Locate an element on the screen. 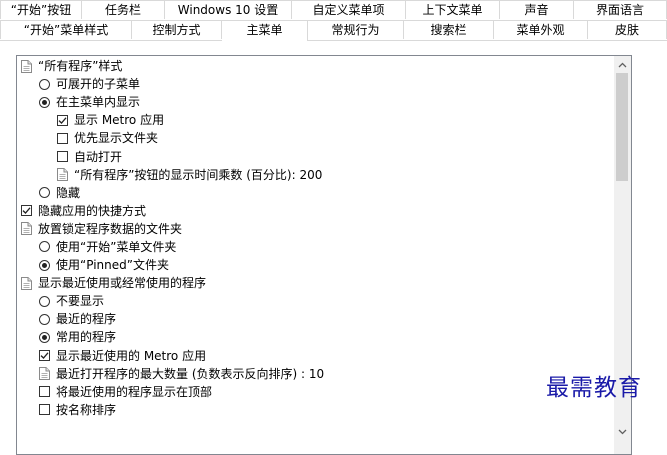 The width and height of the screenshot is (667, 455). tab-row-2: “开始”菜单样式 控制方式 主菜单 常规行为 搜索栏 菜单外观 皮肤 is located at coordinates (333, 30).